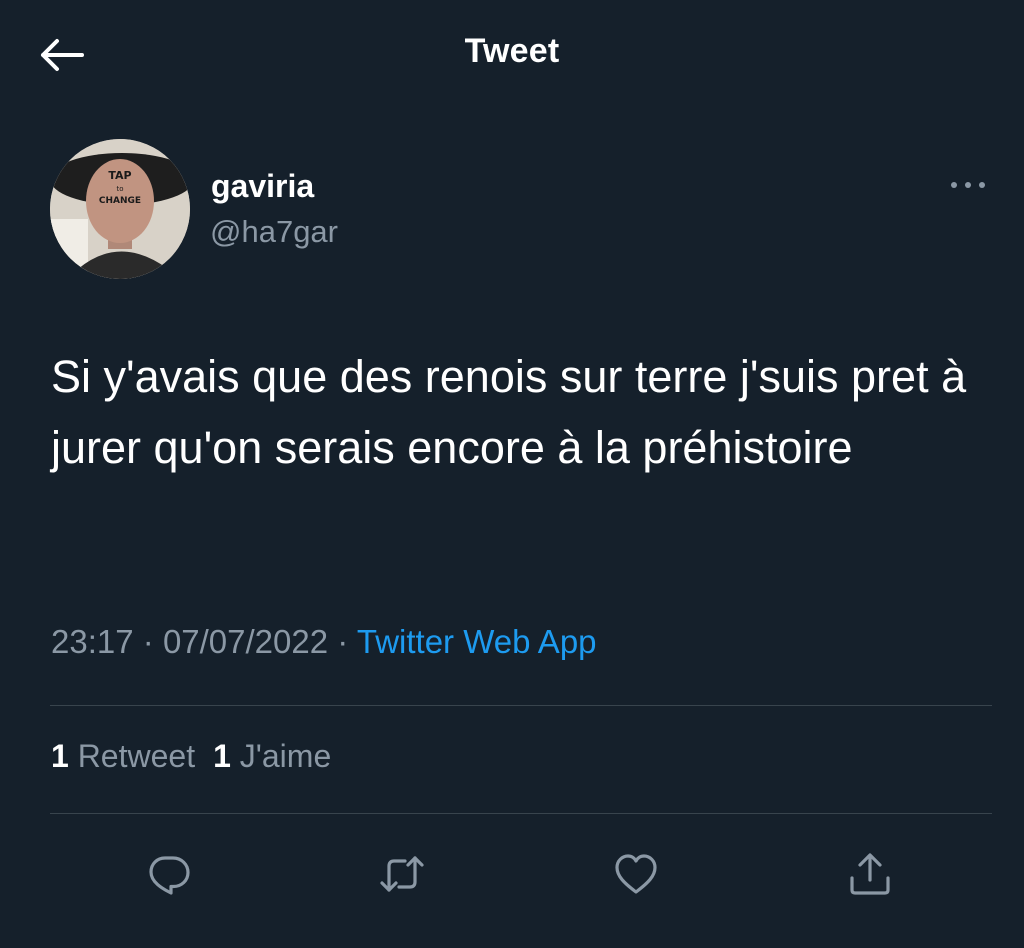 The image size is (1024, 948). I want to click on avatar-image: TAP to CHANGE, so click(120, 209).